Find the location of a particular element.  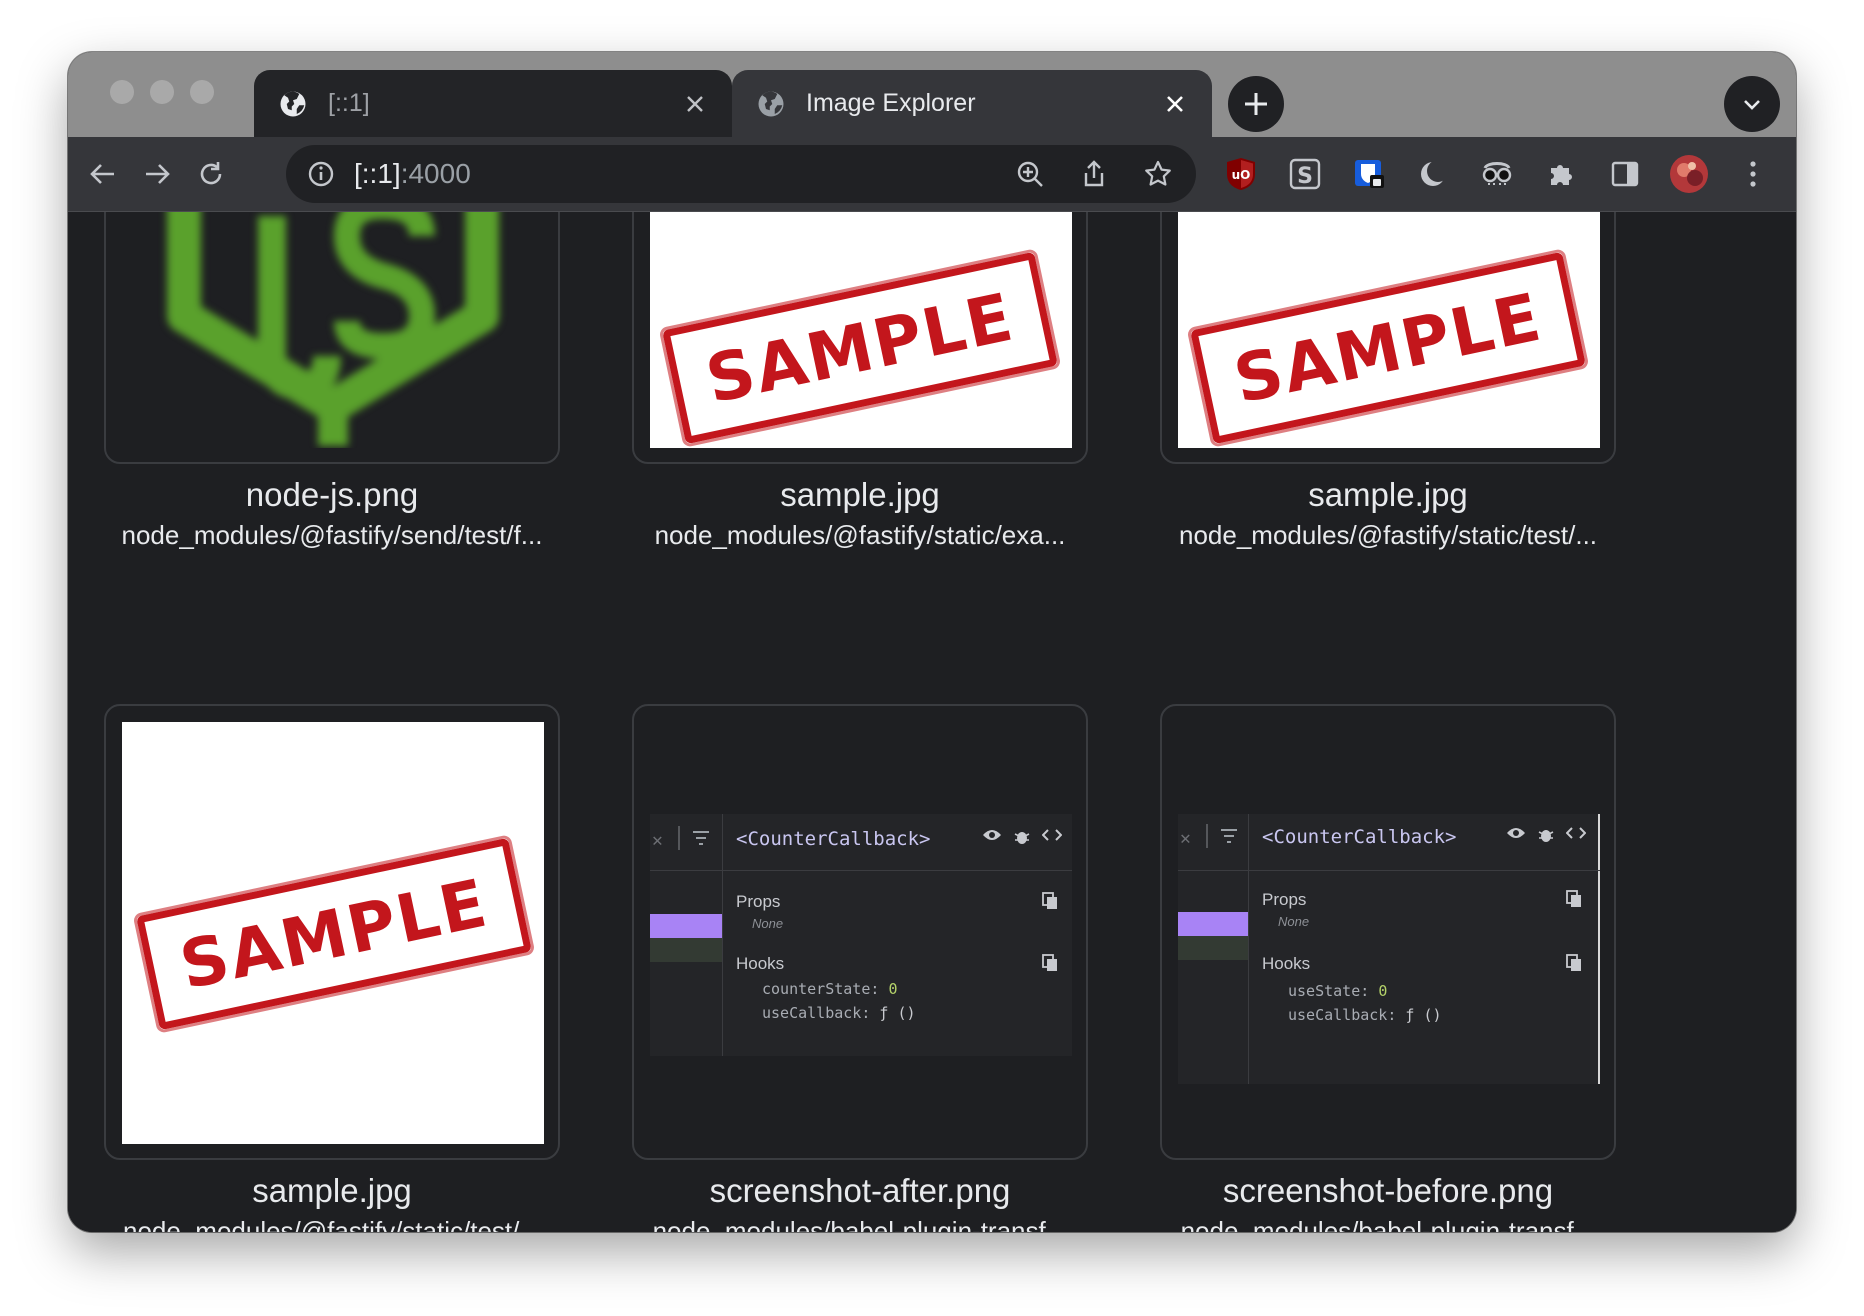

chevron-down-icon is located at coordinates (1752, 105).